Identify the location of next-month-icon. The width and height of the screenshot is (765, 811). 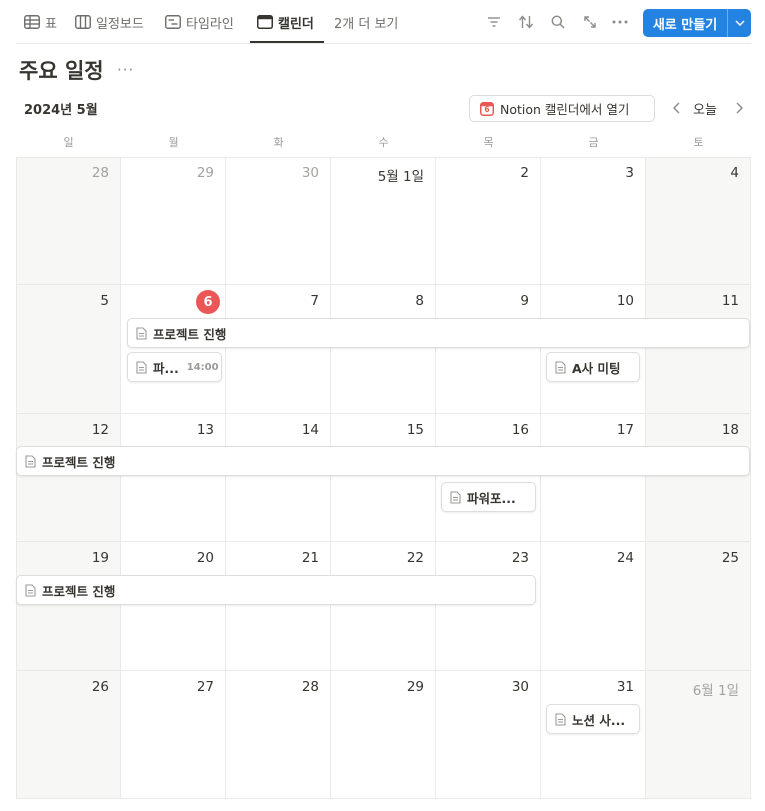
(739, 108).